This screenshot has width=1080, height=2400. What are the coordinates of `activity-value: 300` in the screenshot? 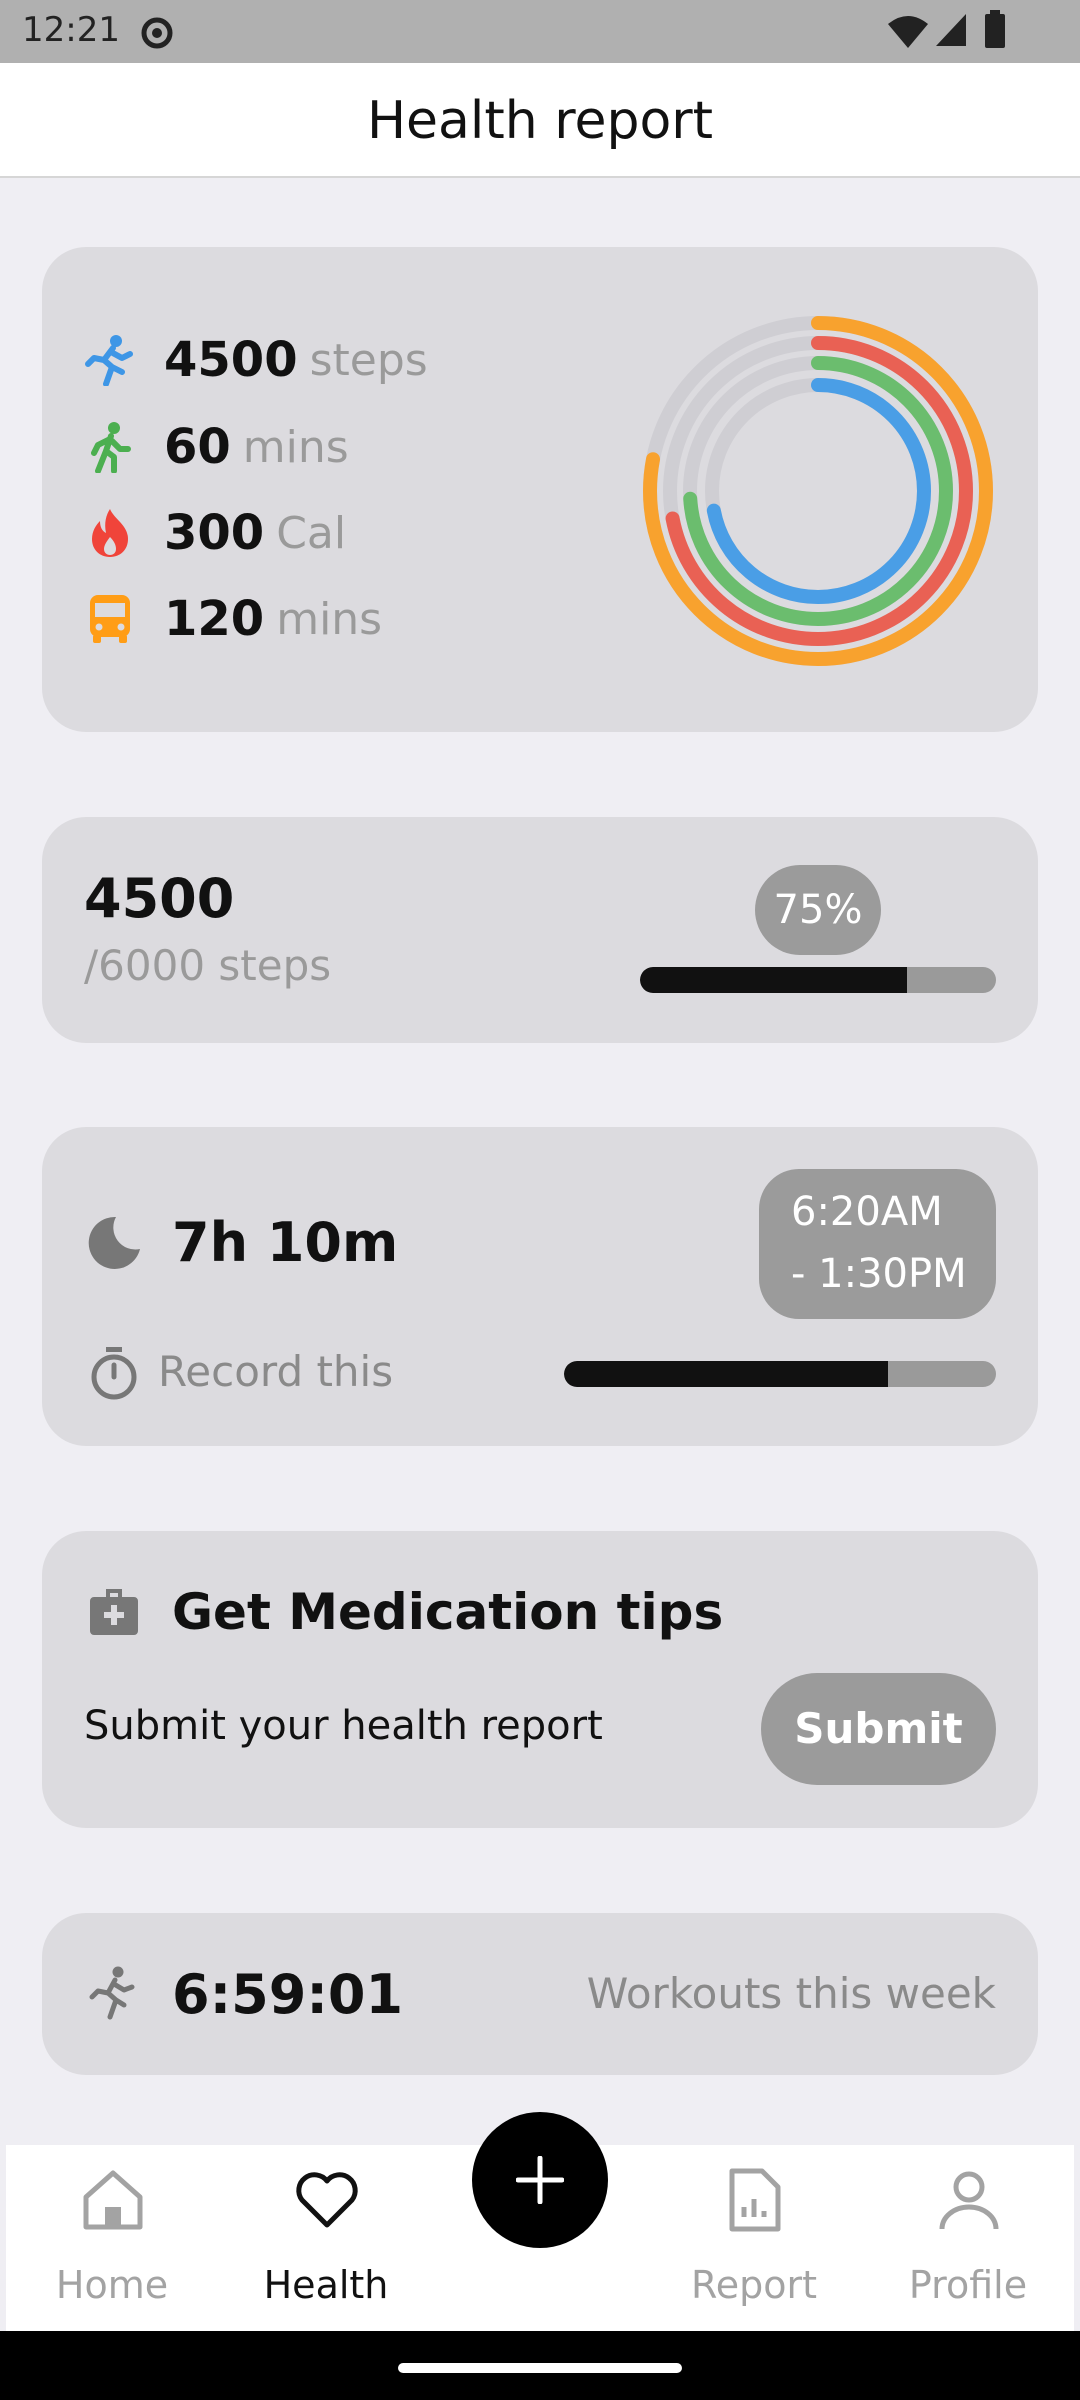 It's located at (214, 533).